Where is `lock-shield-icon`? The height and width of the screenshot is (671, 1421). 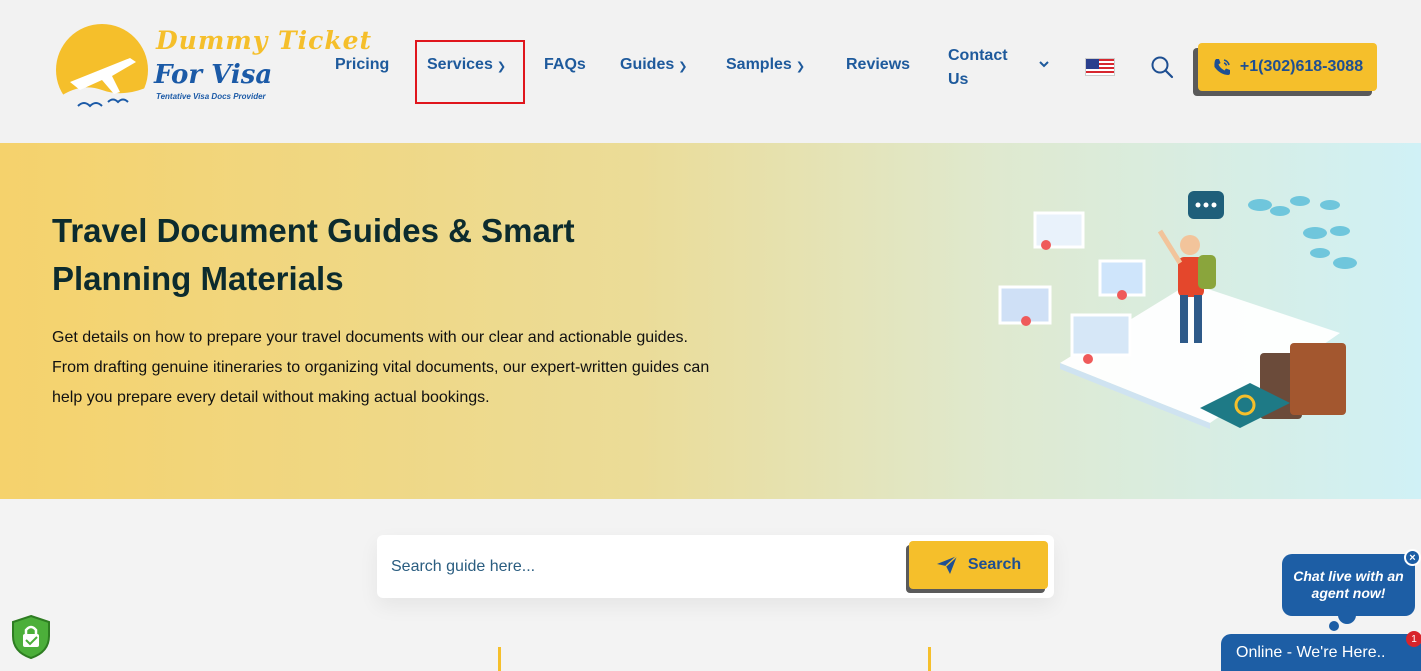 lock-shield-icon is located at coordinates (31, 637).